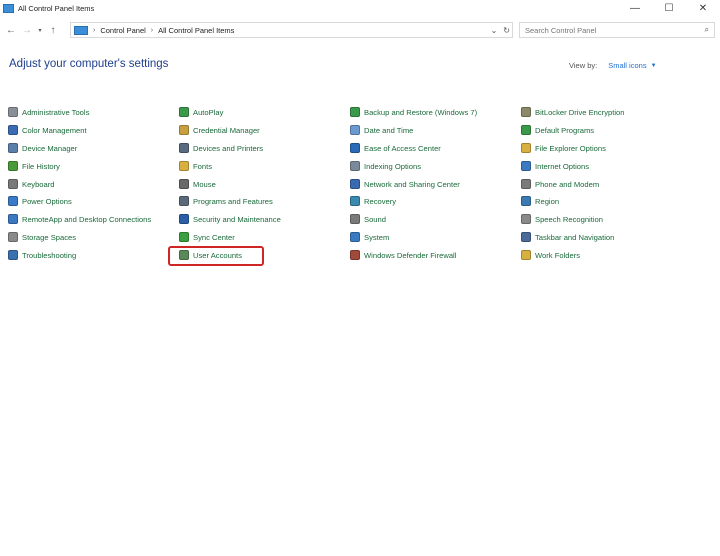 Image resolution: width=720 pixels, height=556 pixels. What do you see at coordinates (560, 184) in the screenshot?
I see `item-phone-modem: Phone and Modem` at bounding box center [560, 184].